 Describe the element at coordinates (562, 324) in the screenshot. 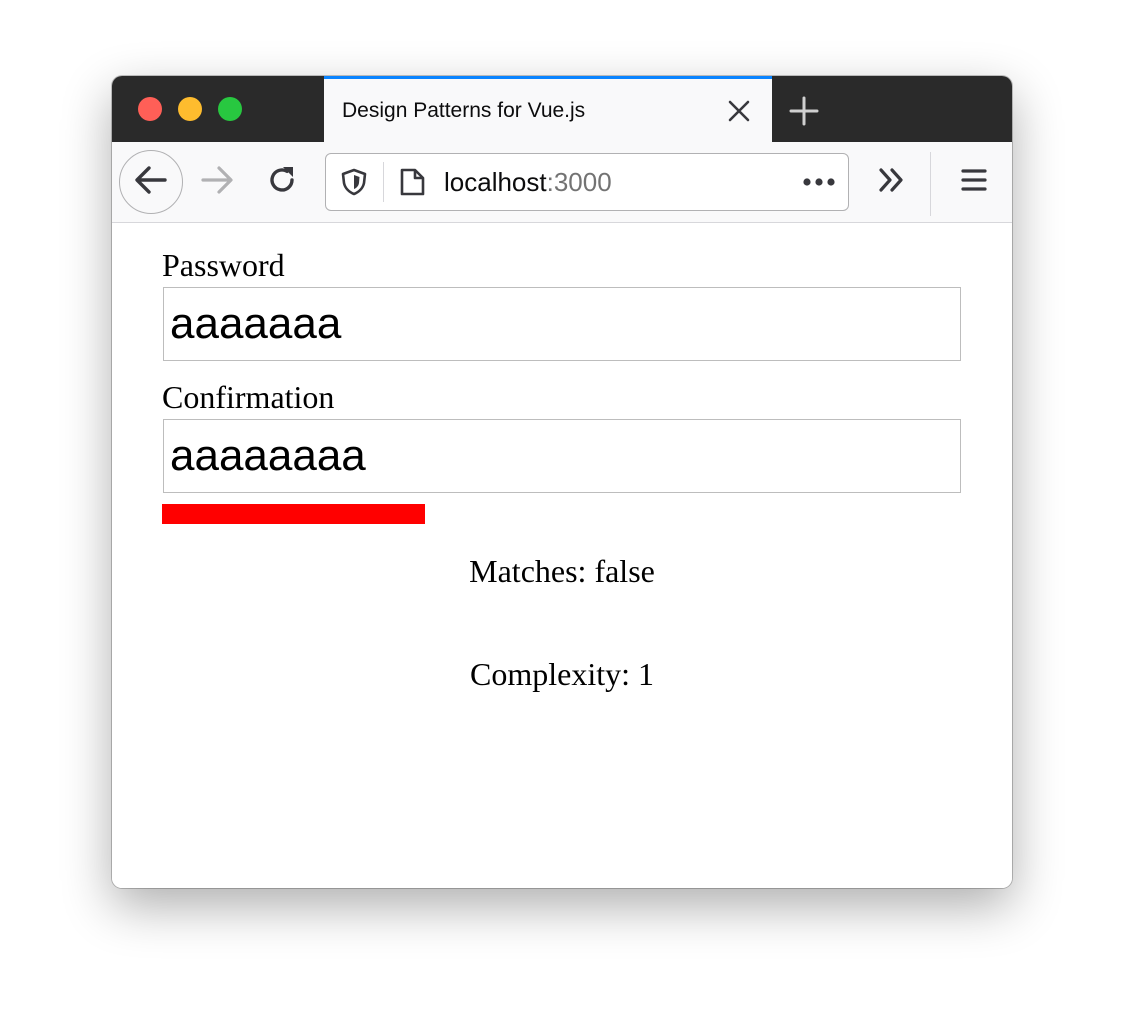

I see `password-field` at that location.